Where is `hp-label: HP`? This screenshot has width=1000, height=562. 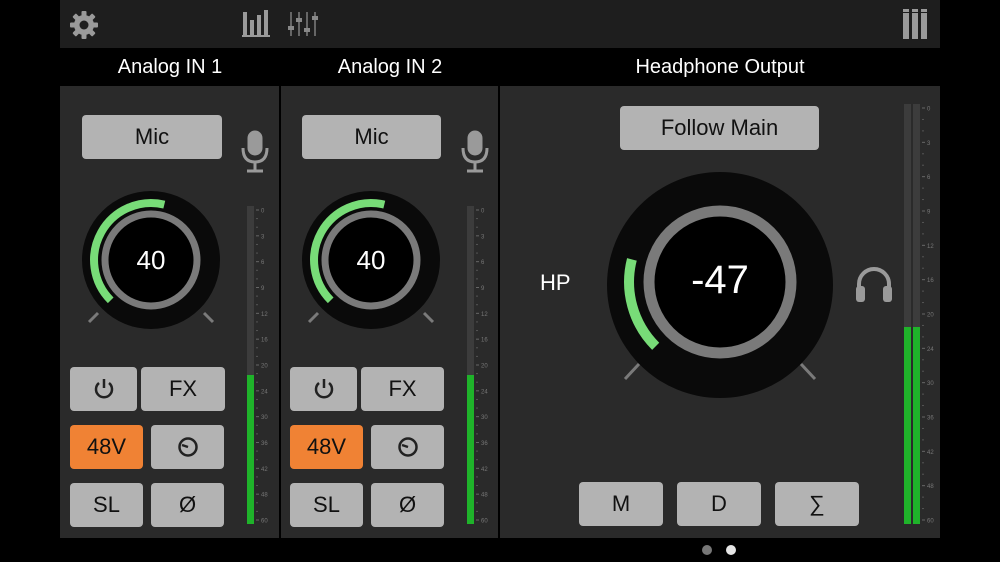
hp-label: HP is located at coordinates (555, 282).